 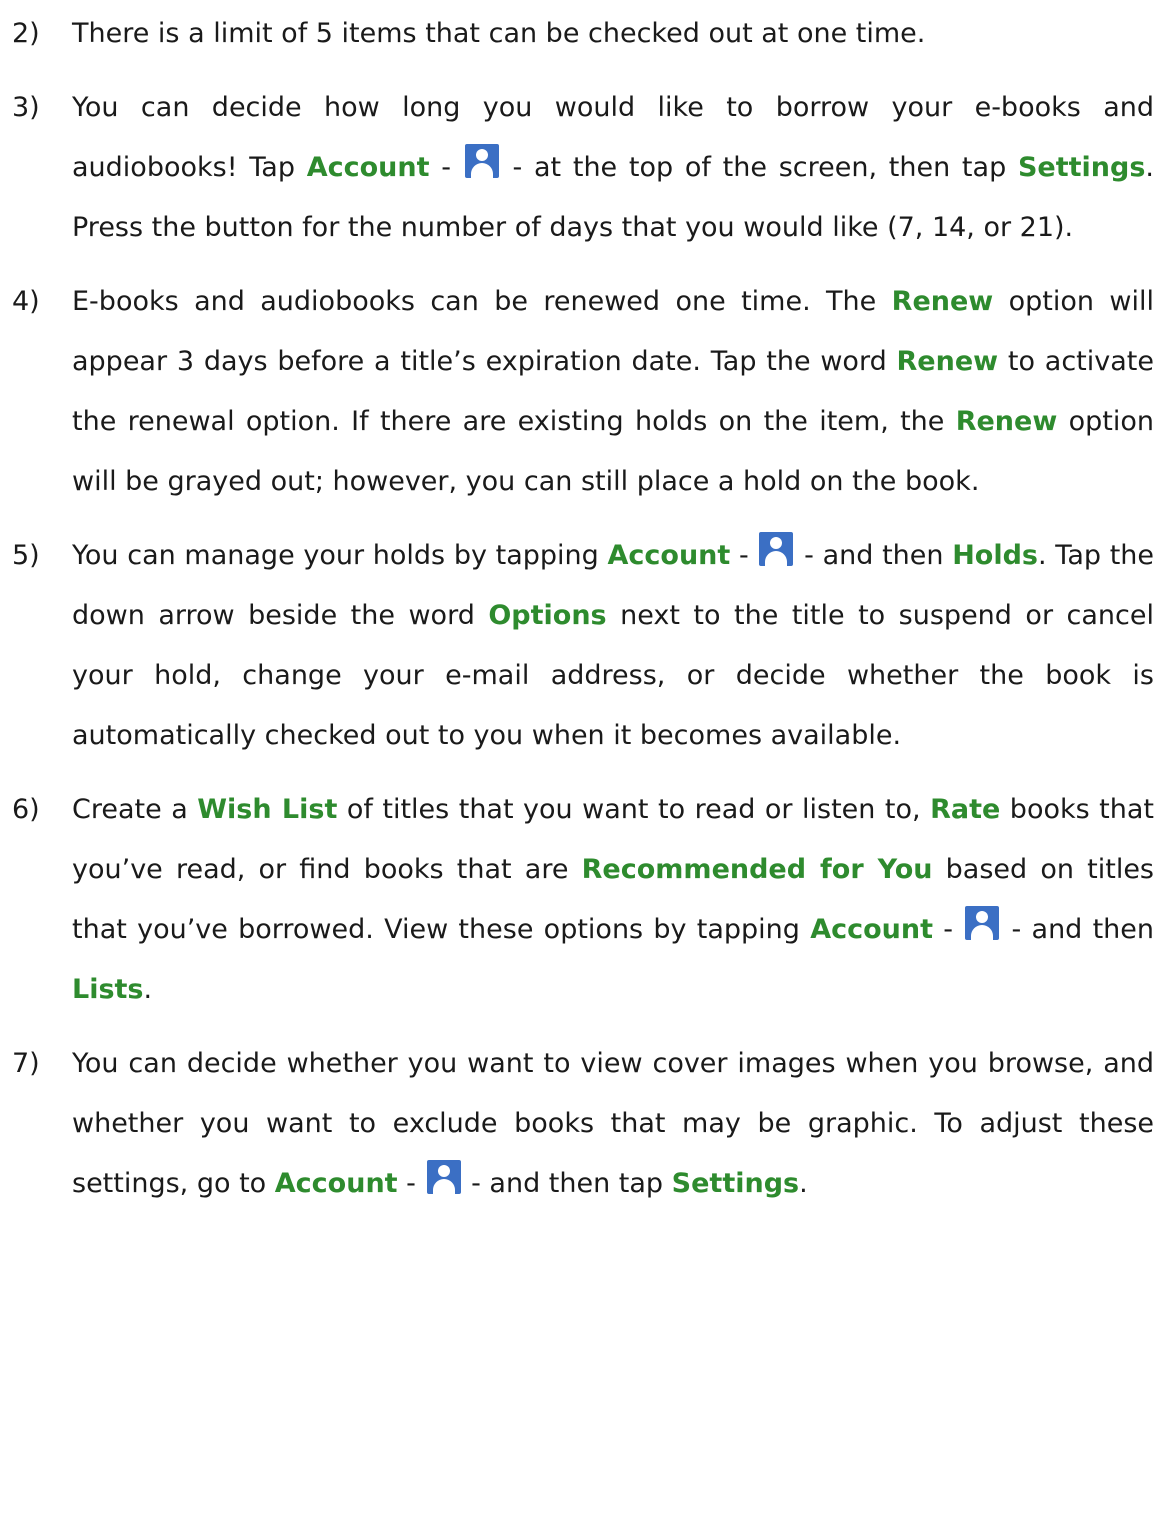 What do you see at coordinates (965, 809) in the screenshot?
I see `rate-keyword: Rate` at bounding box center [965, 809].